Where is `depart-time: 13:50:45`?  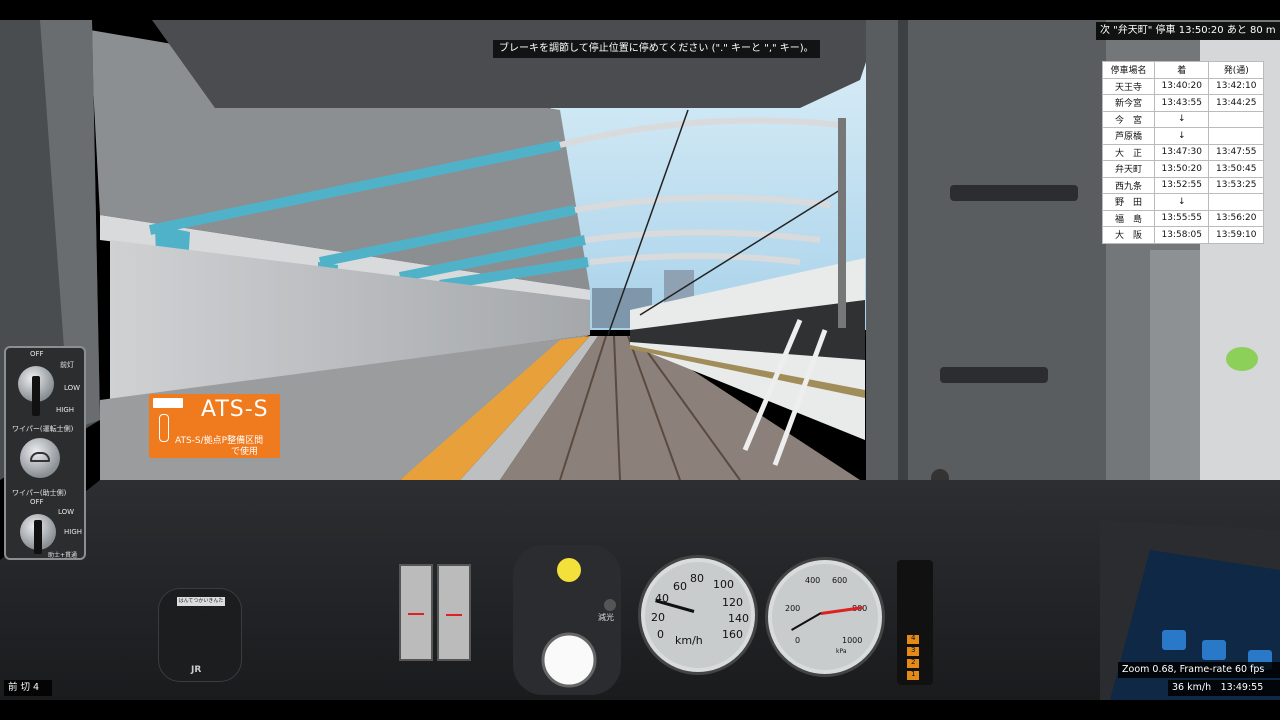 depart-time: 13:50:45 is located at coordinates (1236, 169).